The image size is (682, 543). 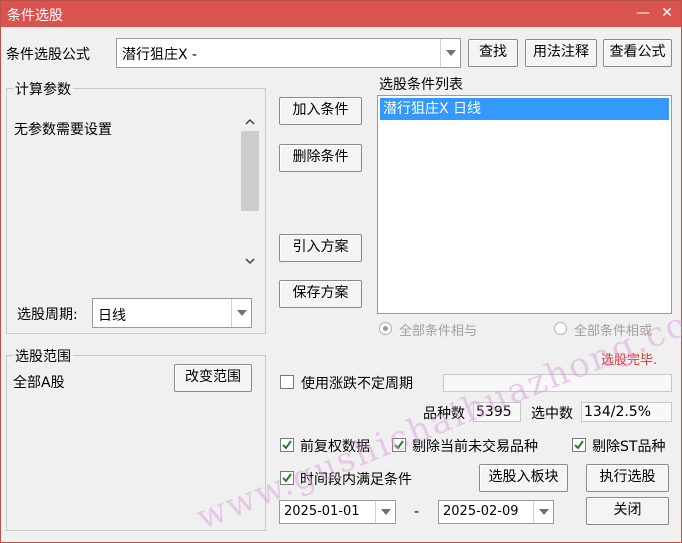 I want to click on end-date-value: 2025-02-09, so click(x=481, y=511).